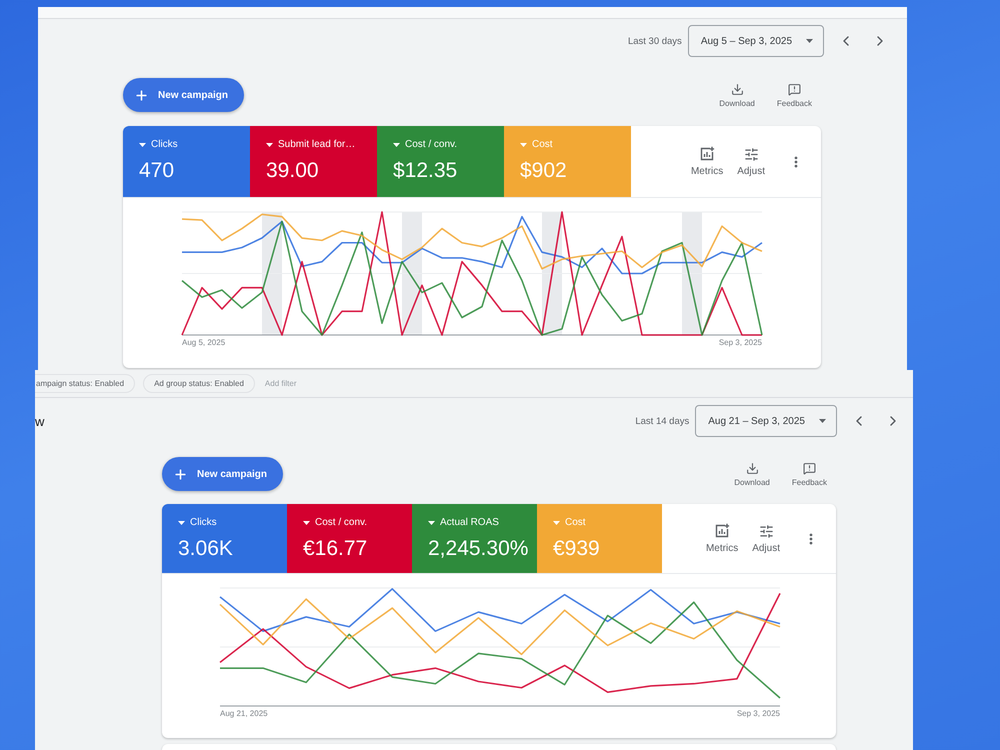 Image resolution: width=1000 pixels, height=750 pixels. I want to click on range-label: Last 30 days, so click(655, 41).